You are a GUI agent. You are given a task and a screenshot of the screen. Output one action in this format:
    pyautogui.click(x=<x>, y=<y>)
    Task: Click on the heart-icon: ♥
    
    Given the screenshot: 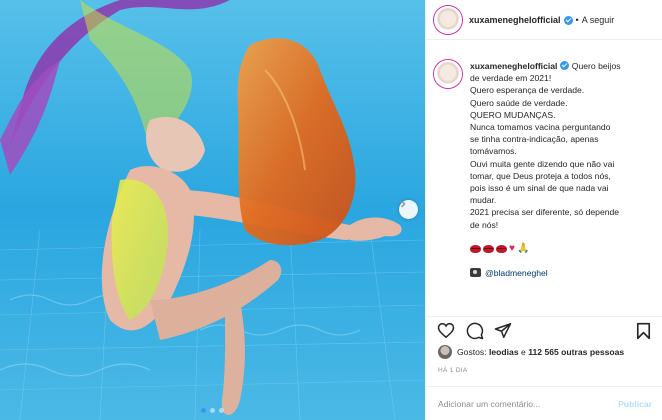 What is the action you would take?
    pyautogui.click(x=512, y=248)
    